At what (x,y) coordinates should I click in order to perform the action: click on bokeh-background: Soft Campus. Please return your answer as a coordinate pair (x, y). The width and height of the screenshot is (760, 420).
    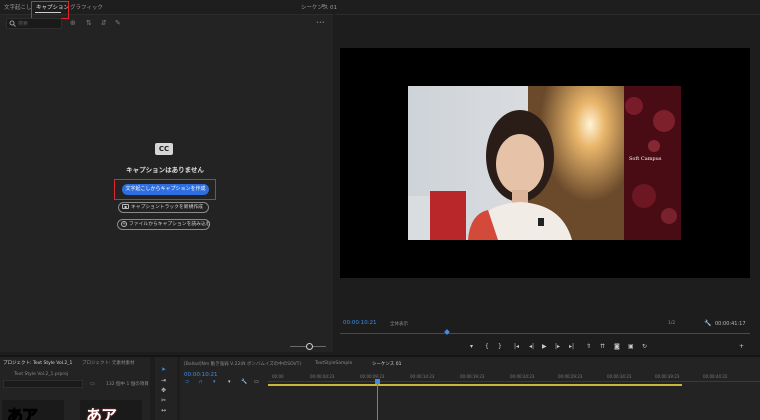
    Looking at the image, I should click on (652, 163).